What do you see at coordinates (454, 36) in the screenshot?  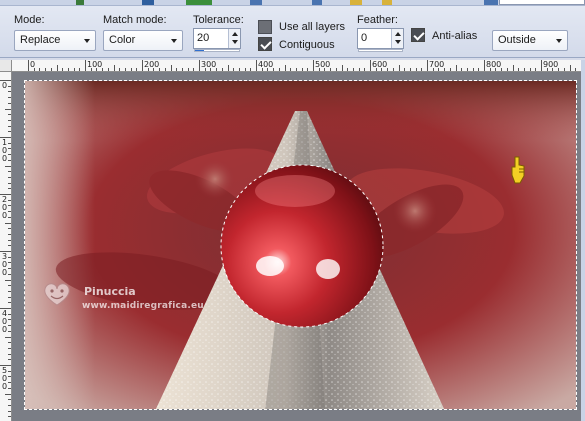 I see `anti-alias-label: Anti-alias` at bounding box center [454, 36].